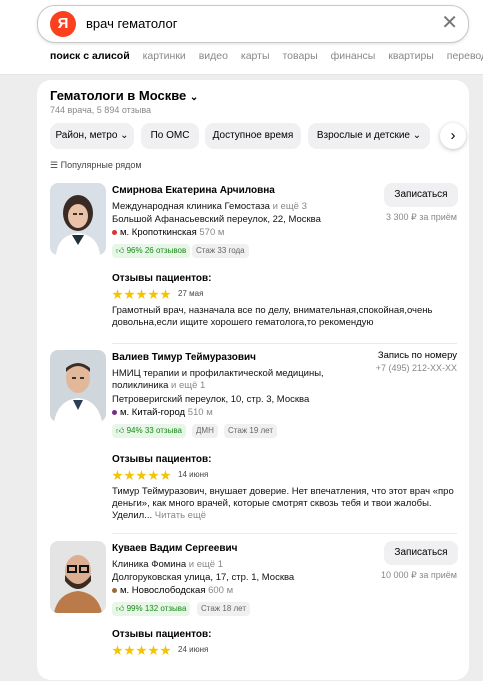 Image resolution: width=483 pixels, height=681 pixels. Describe the element at coordinates (158, 385) in the screenshot. I see `doctor-clinic-line-2: поликлиника и ещё 1` at that location.